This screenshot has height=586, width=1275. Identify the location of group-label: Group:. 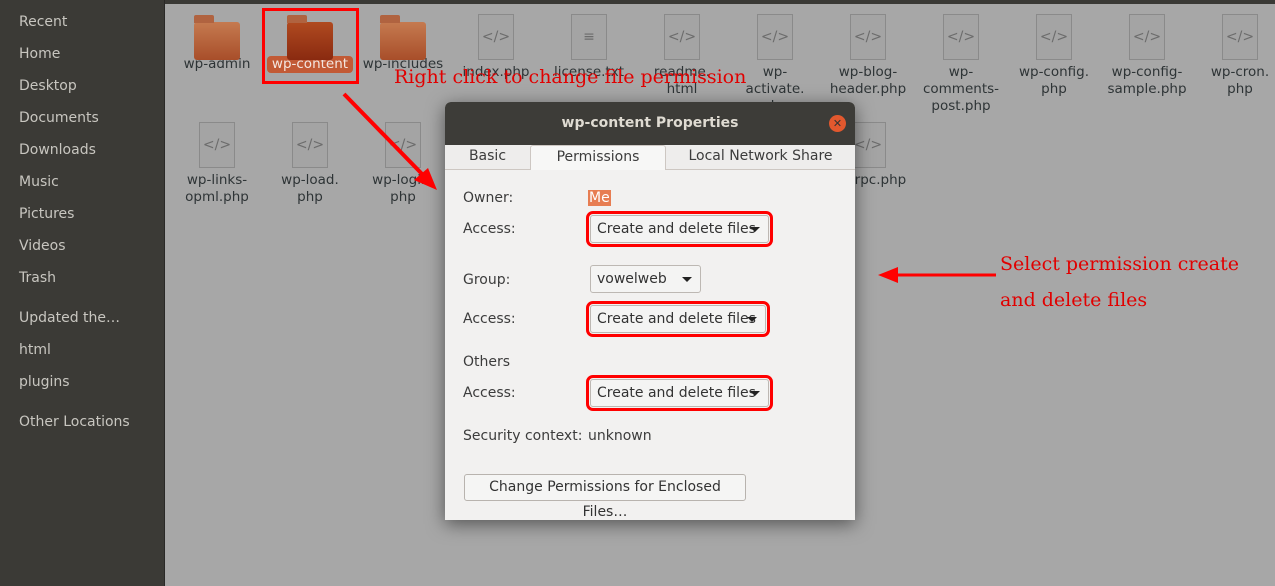
(487, 280).